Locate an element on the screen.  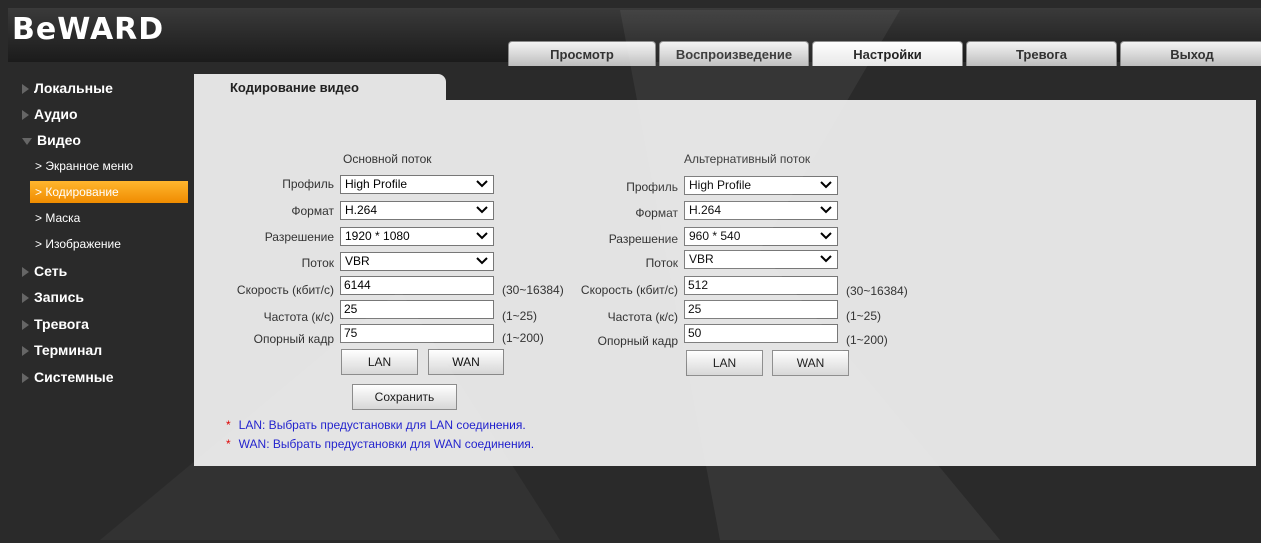
sidebar-item-encoding: > Кодирование is located at coordinates (109, 192).